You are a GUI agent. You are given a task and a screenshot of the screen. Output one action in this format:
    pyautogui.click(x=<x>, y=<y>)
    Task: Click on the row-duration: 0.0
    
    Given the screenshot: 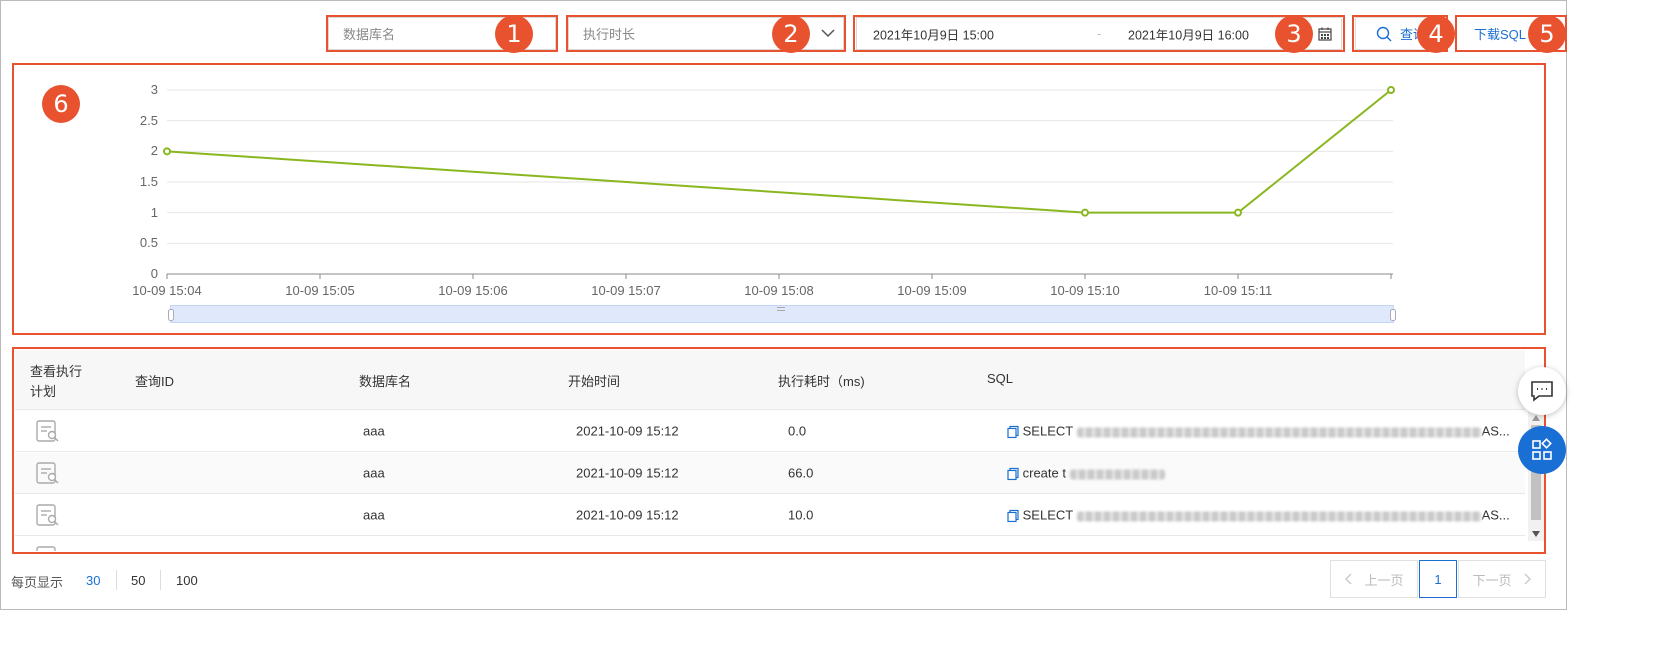 What is the action you would take?
    pyautogui.click(x=797, y=431)
    